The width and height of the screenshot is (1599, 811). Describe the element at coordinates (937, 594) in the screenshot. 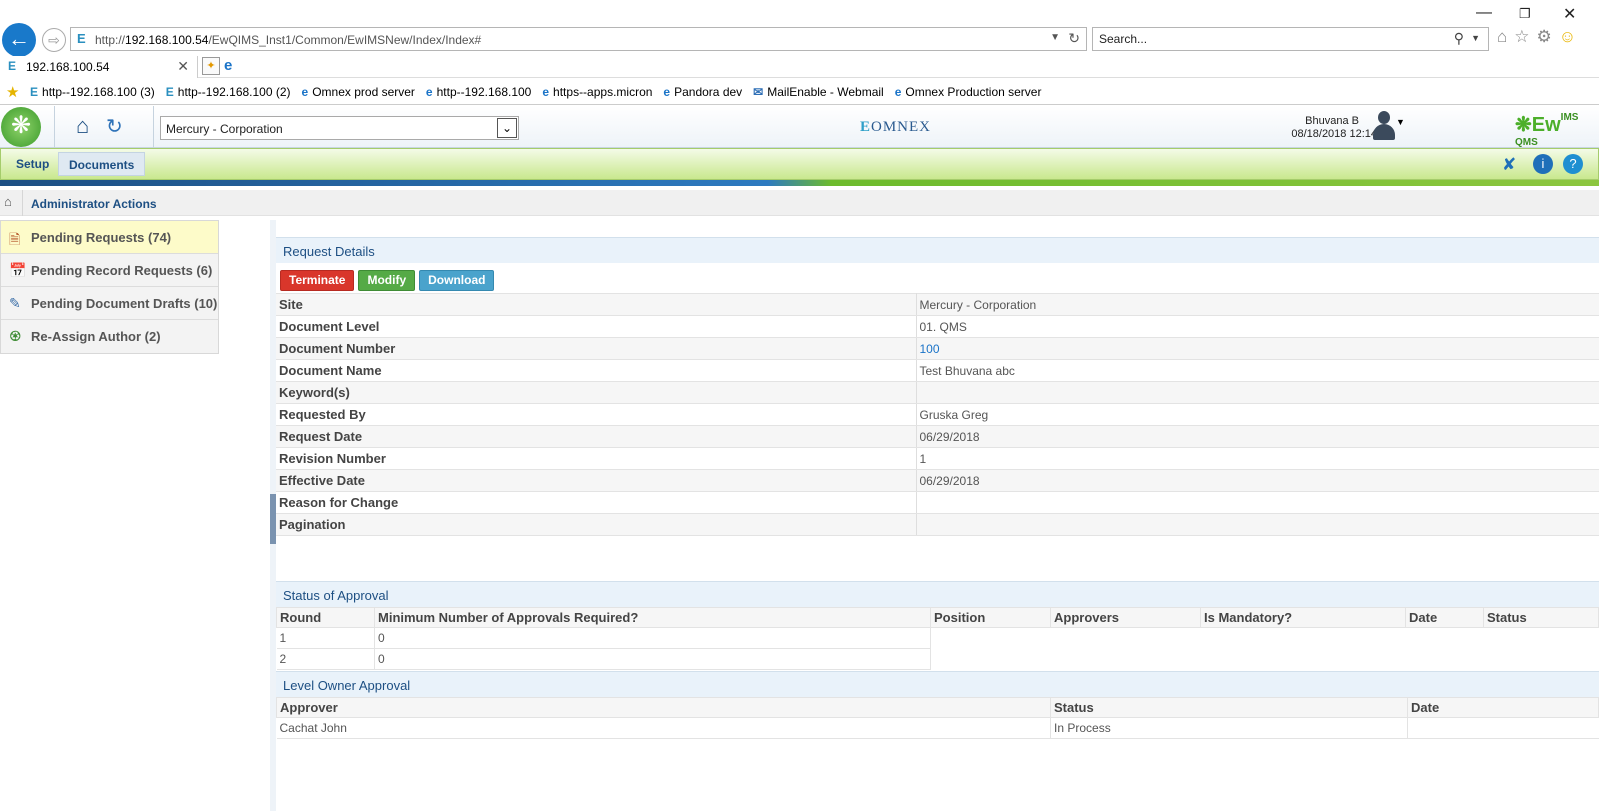

I see `status-of-approval-header: Status of Approval` at that location.